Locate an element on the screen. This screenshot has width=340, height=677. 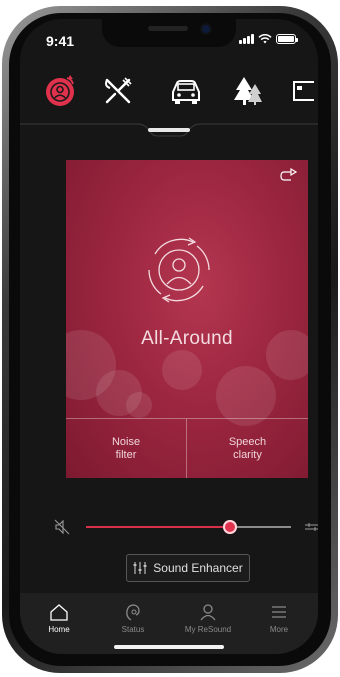
speech-clarity-button: Speech clarity is located at coordinates (247, 448).